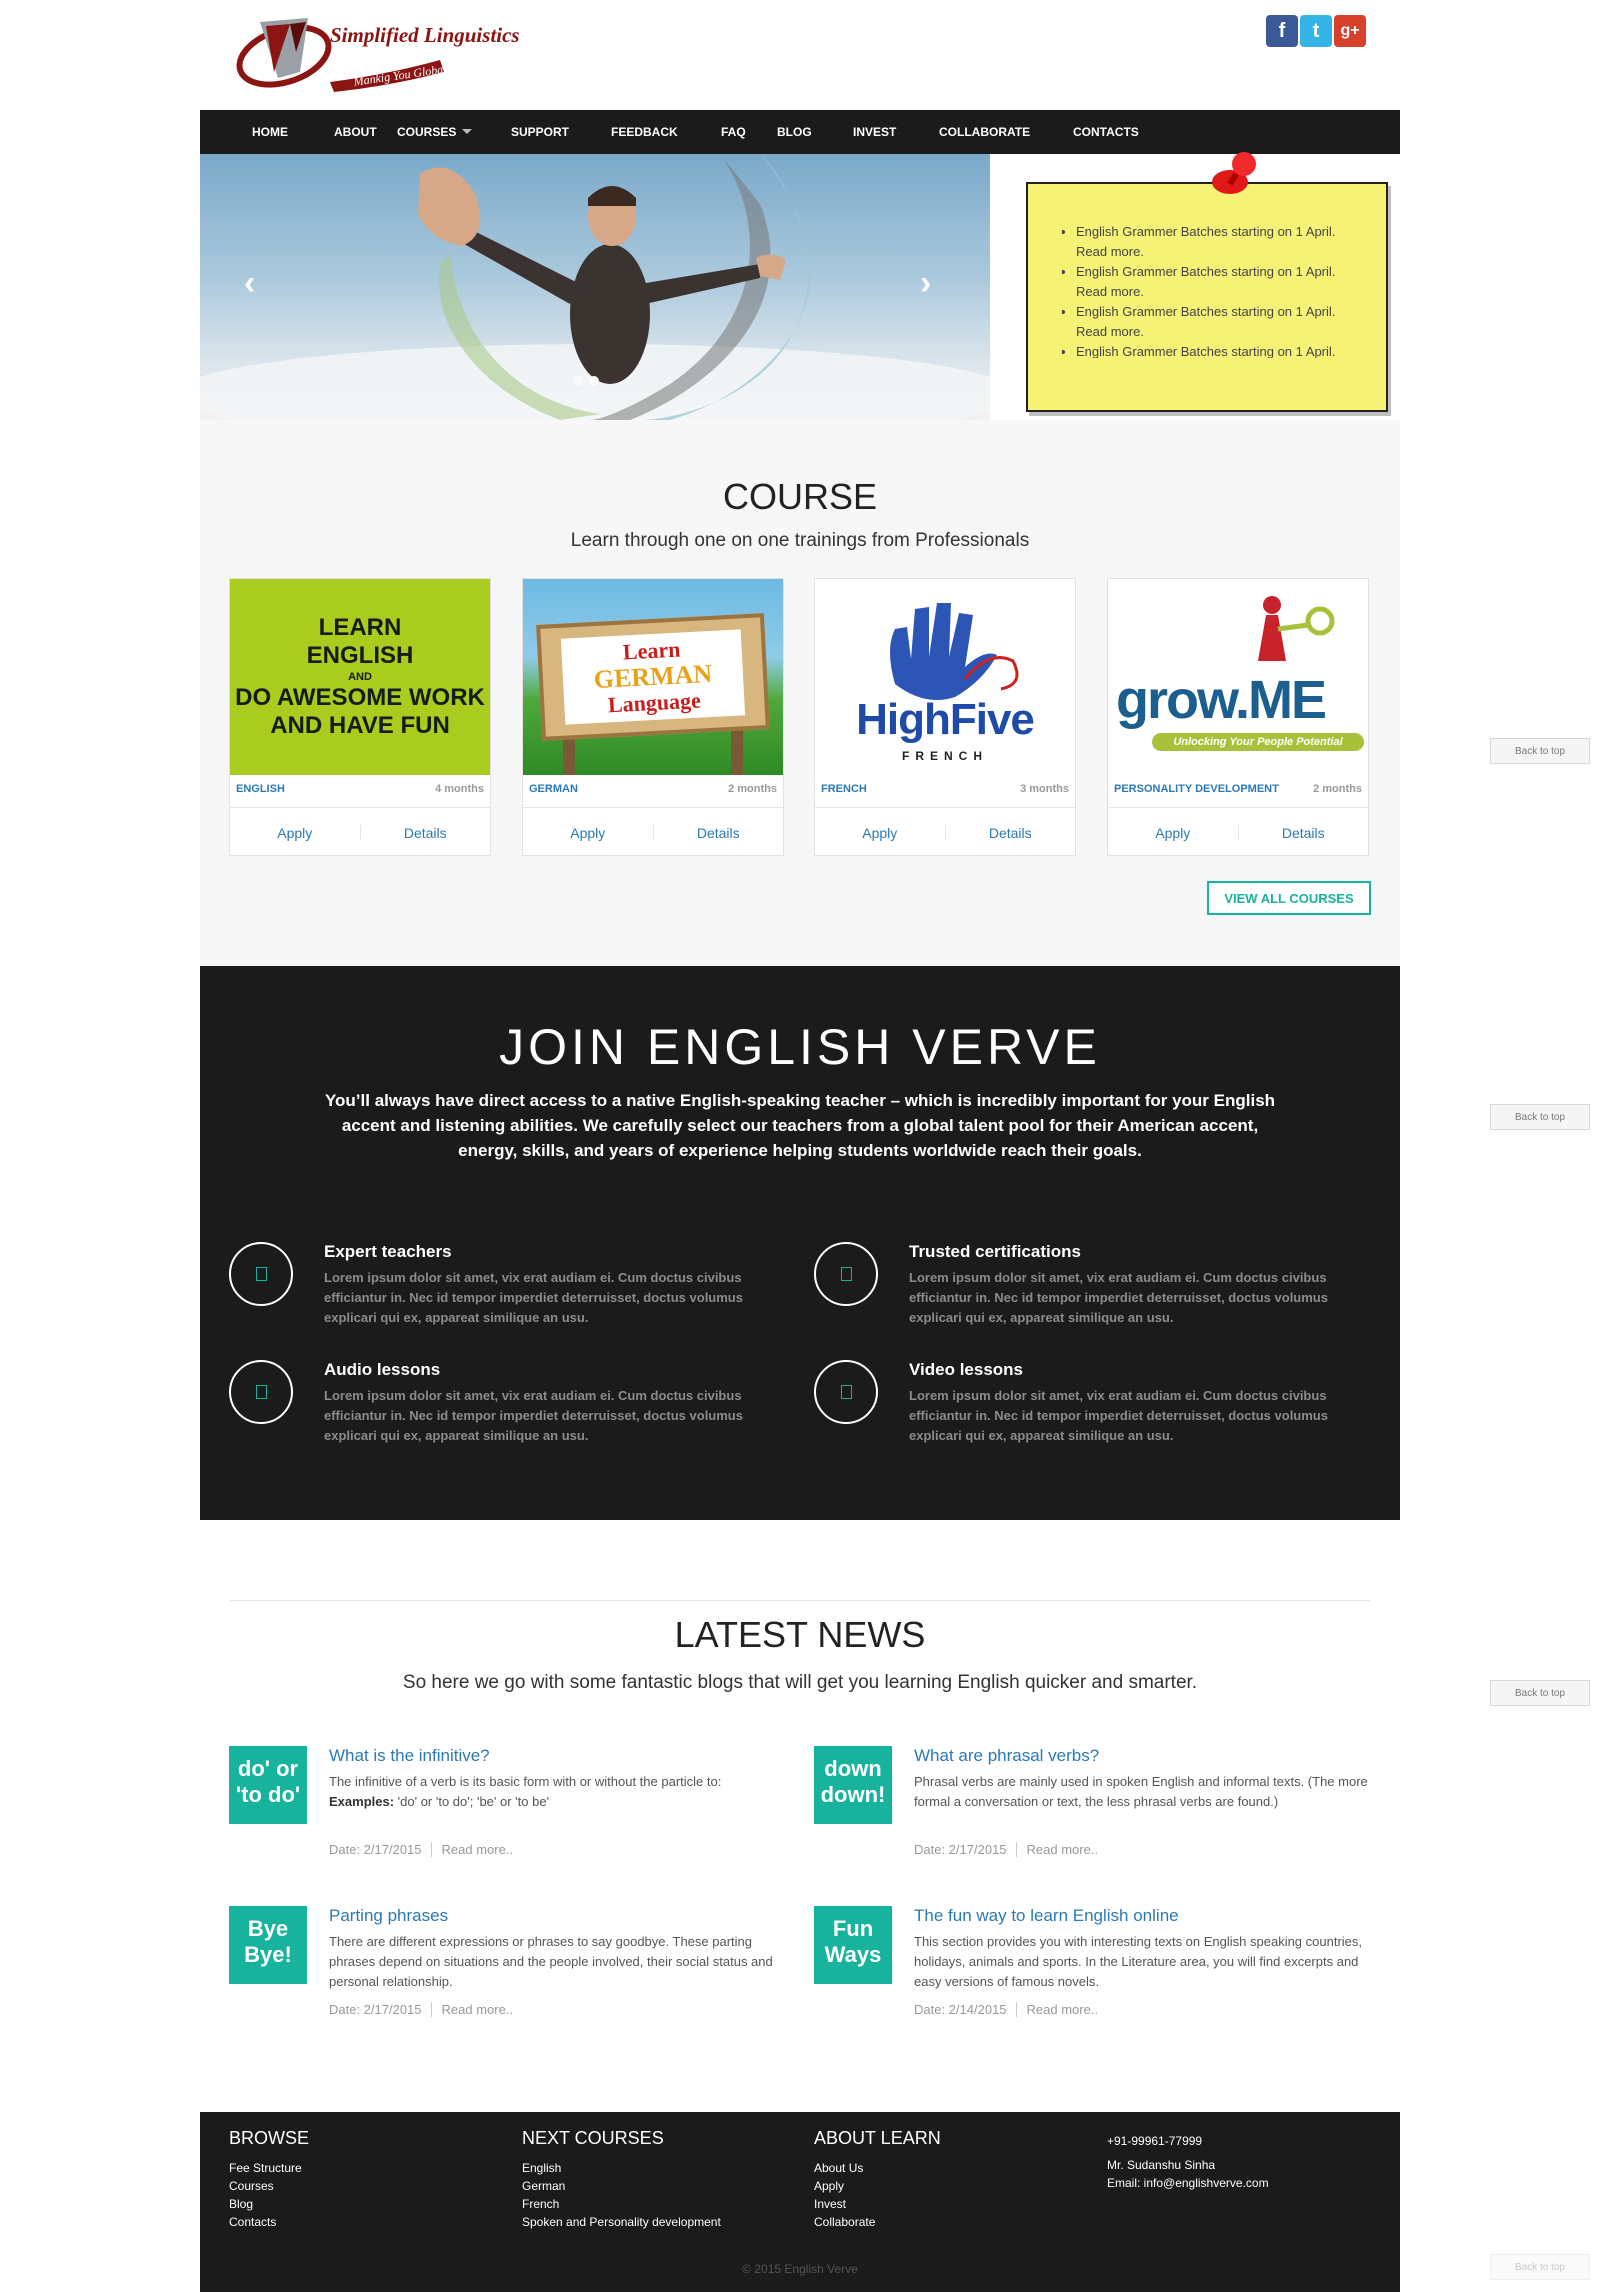 Image resolution: width=1600 pixels, height=2292 pixels. I want to click on footer-link: Apply, so click(877, 2186).